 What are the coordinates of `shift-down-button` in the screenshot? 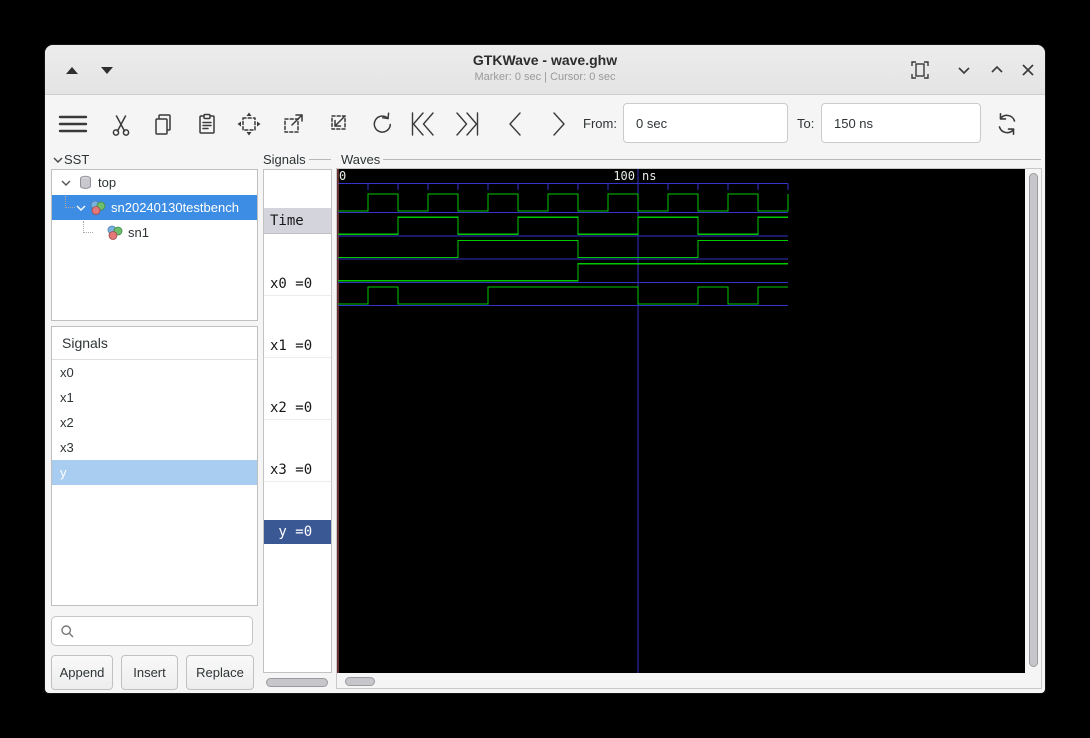 It's located at (107, 70).